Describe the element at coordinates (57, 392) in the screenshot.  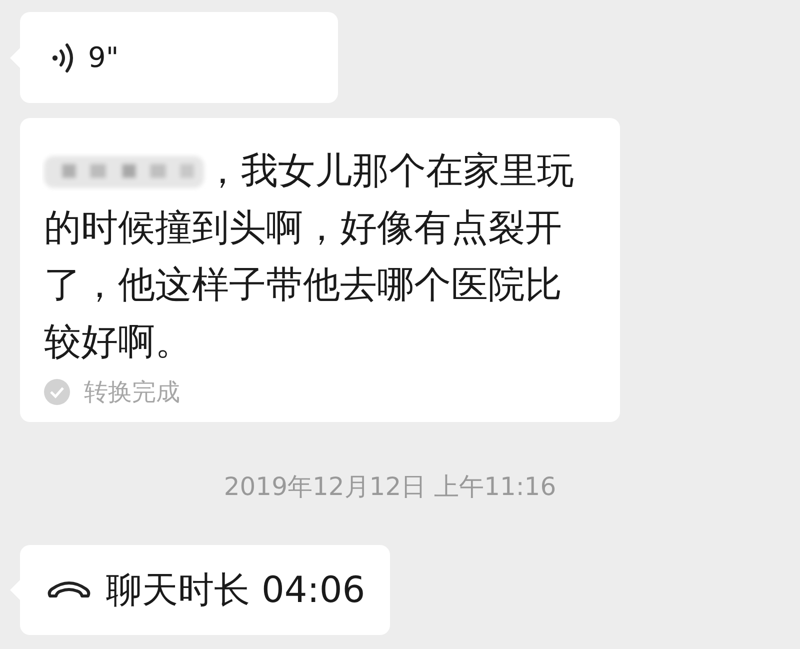
I see `check-icon` at that location.